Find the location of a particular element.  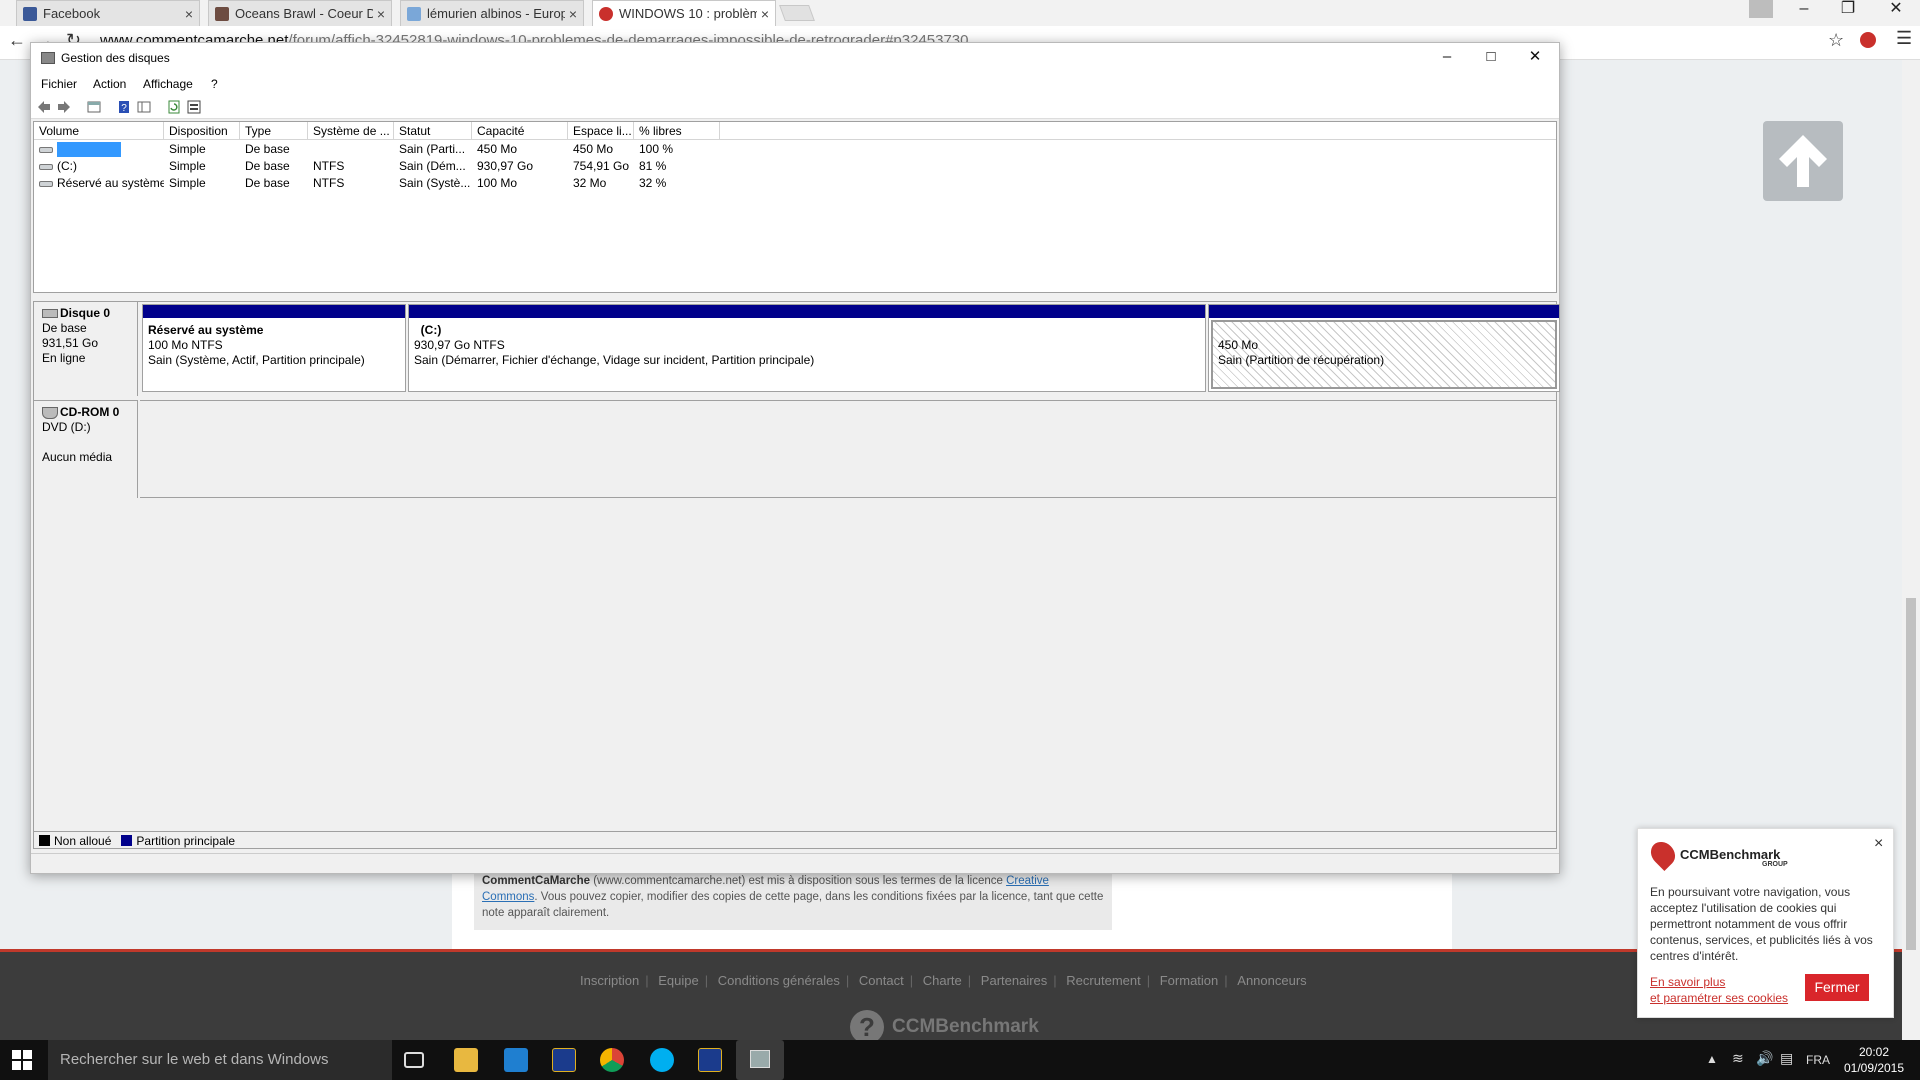

scroll-top-button is located at coordinates (1803, 161).